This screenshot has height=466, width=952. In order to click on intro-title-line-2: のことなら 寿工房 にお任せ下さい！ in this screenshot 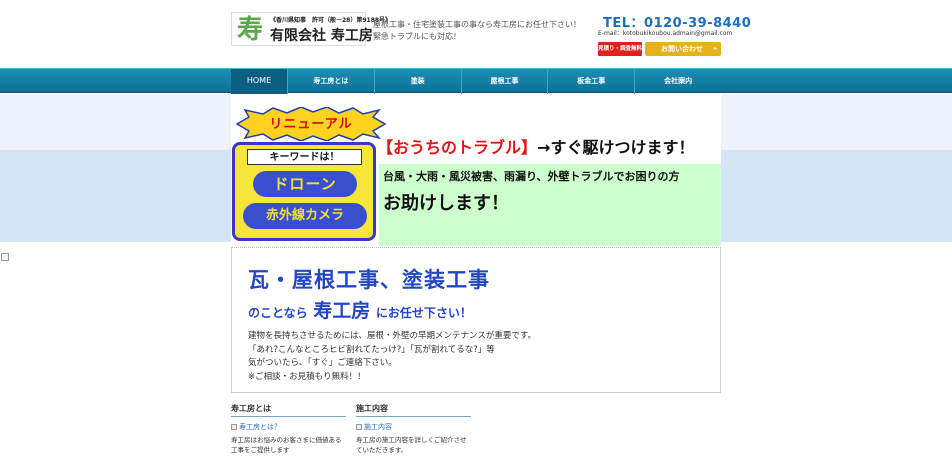, I will do `click(360, 309)`.